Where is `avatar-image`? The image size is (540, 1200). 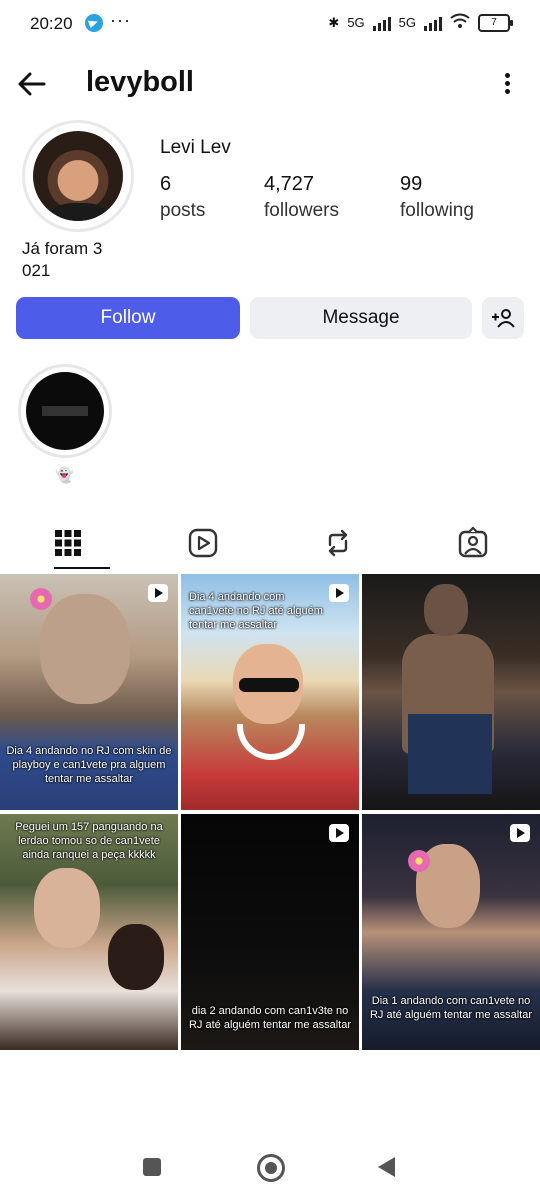
avatar-image is located at coordinates (78, 176).